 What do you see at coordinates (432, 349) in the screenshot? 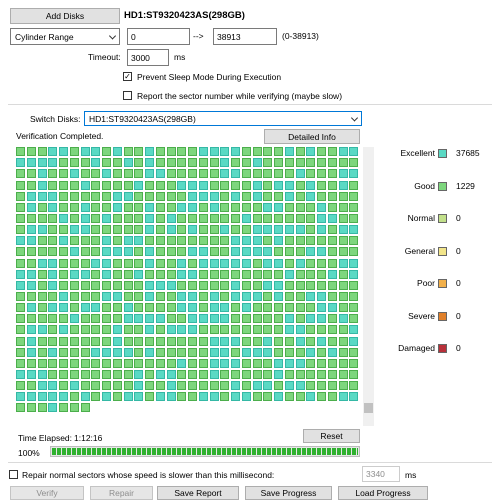
I see `legend-item-damaged: Damaged 0` at bounding box center [432, 349].